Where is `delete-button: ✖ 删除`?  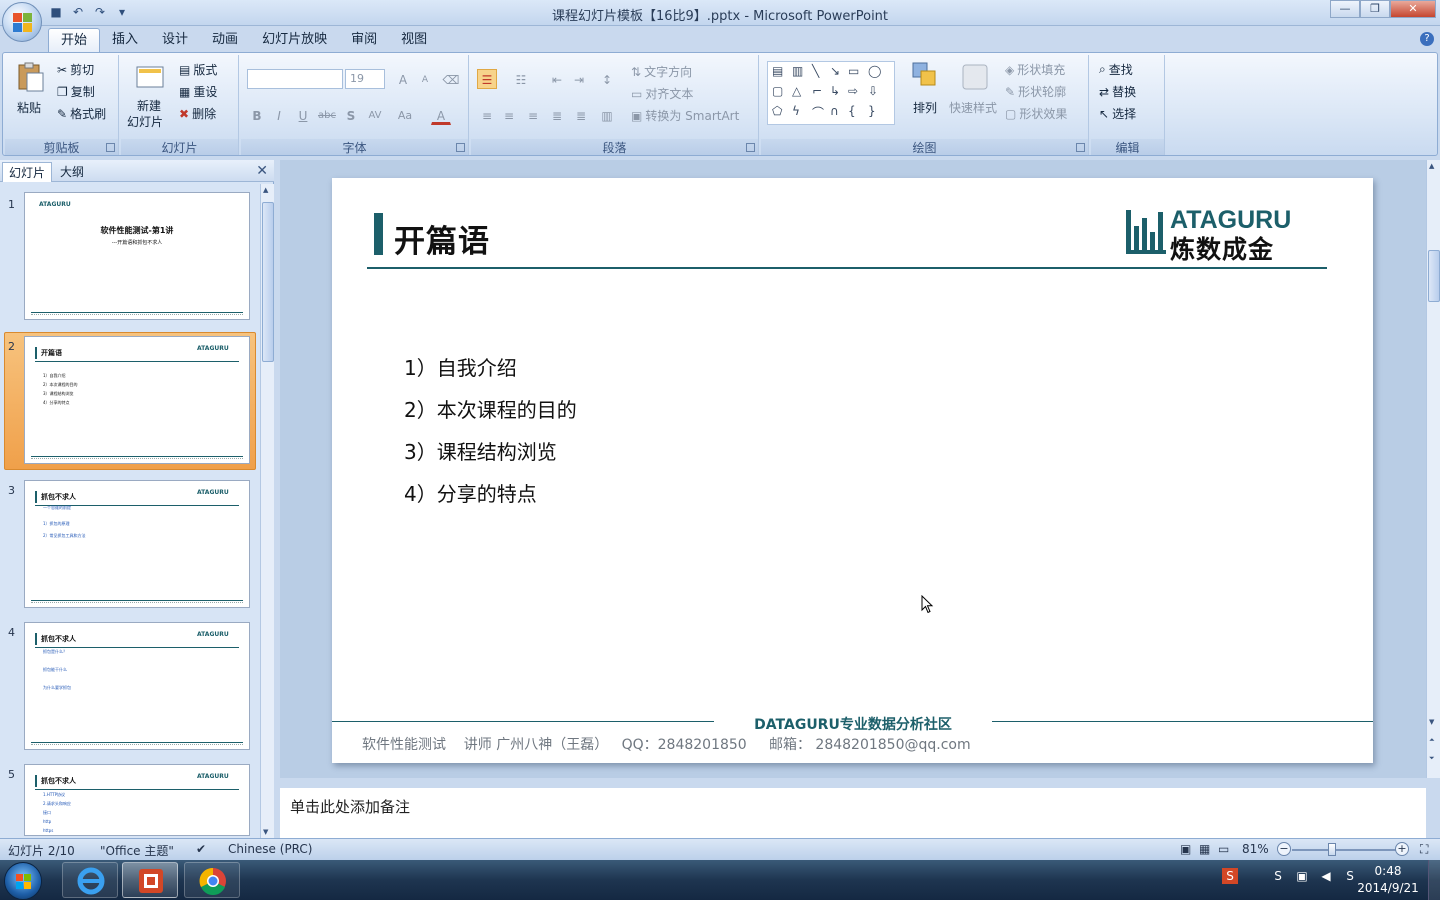
delete-button: ✖ 删除 is located at coordinates (197, 113).